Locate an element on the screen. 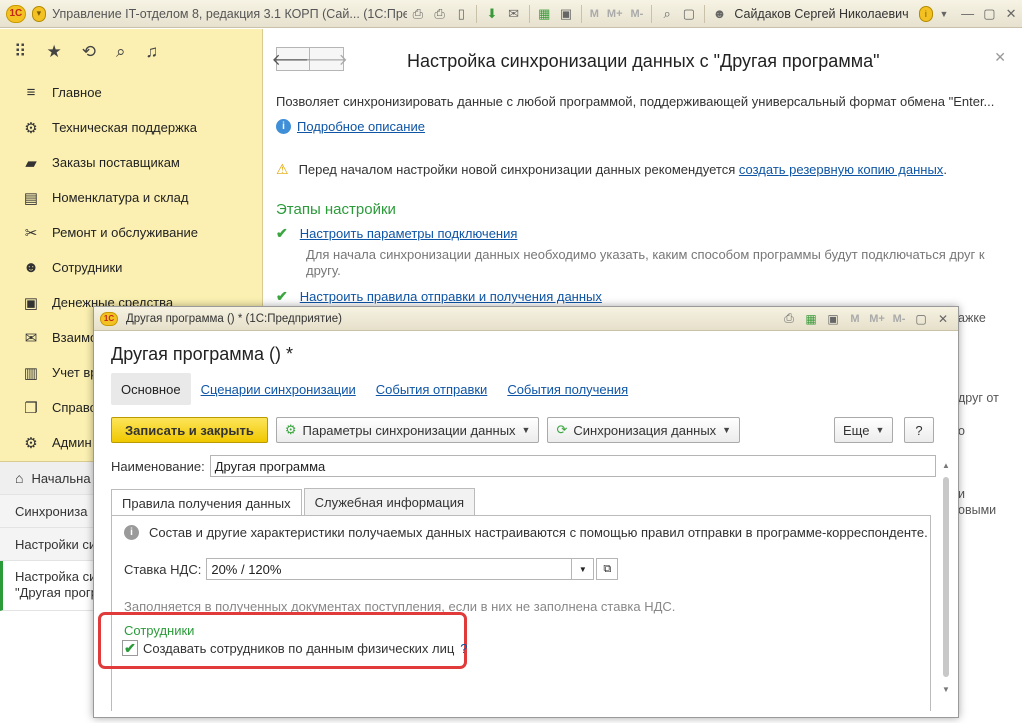 The image size is (1022, 723). sidebar-item-label: Номенклатура и склад is located at coordinates (120, 197).